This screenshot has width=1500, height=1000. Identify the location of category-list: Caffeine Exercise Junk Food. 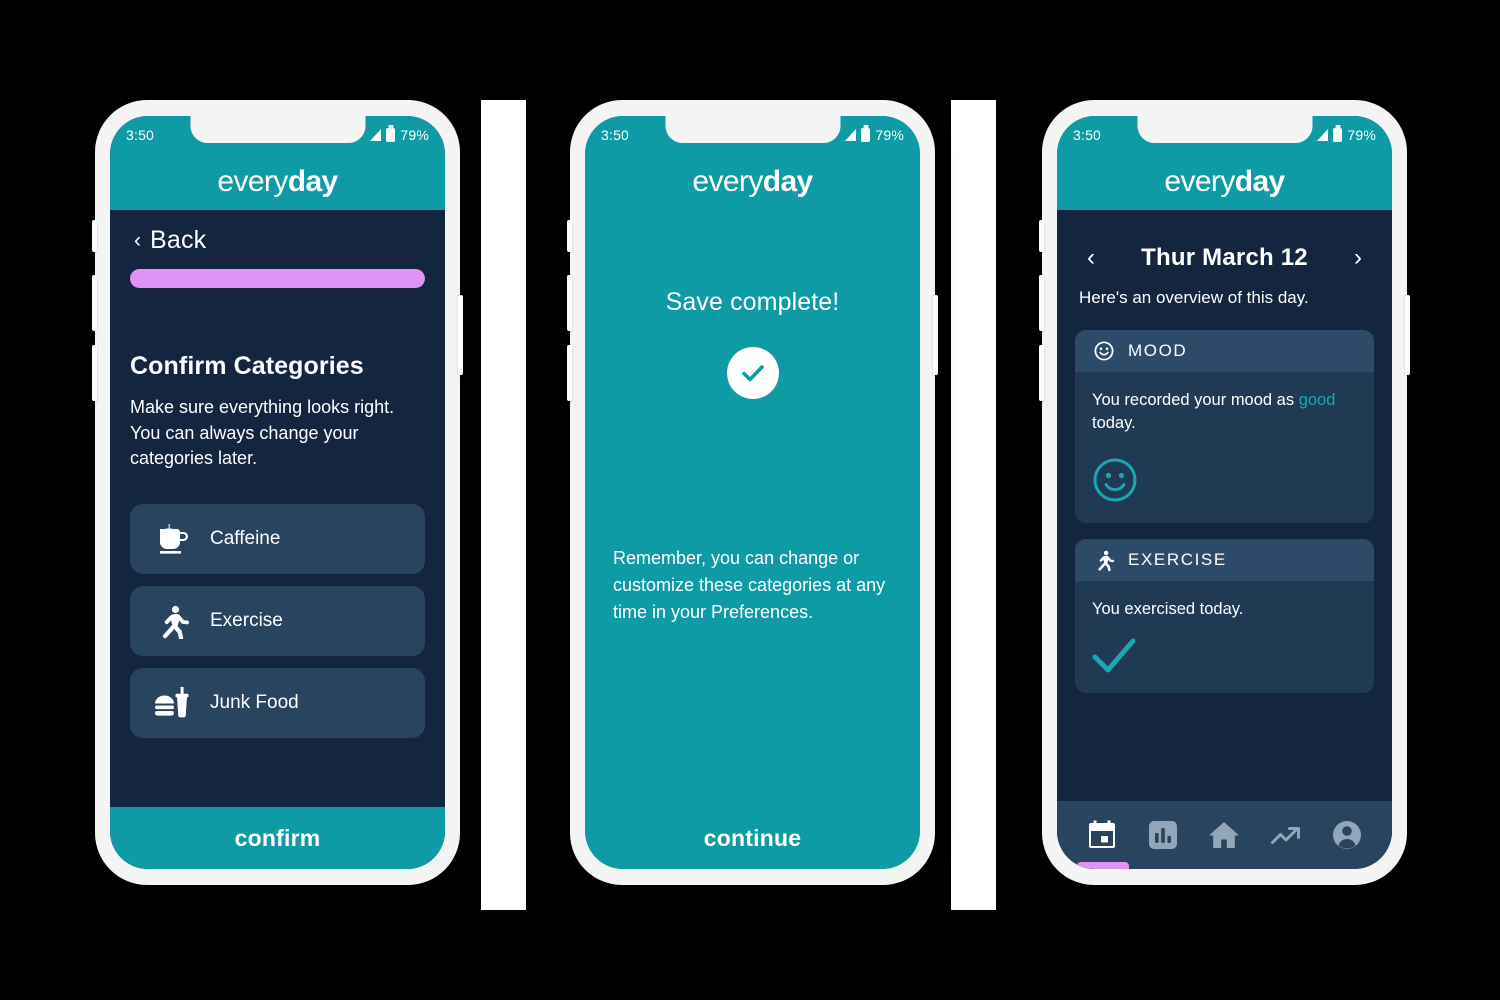
(277, 620).